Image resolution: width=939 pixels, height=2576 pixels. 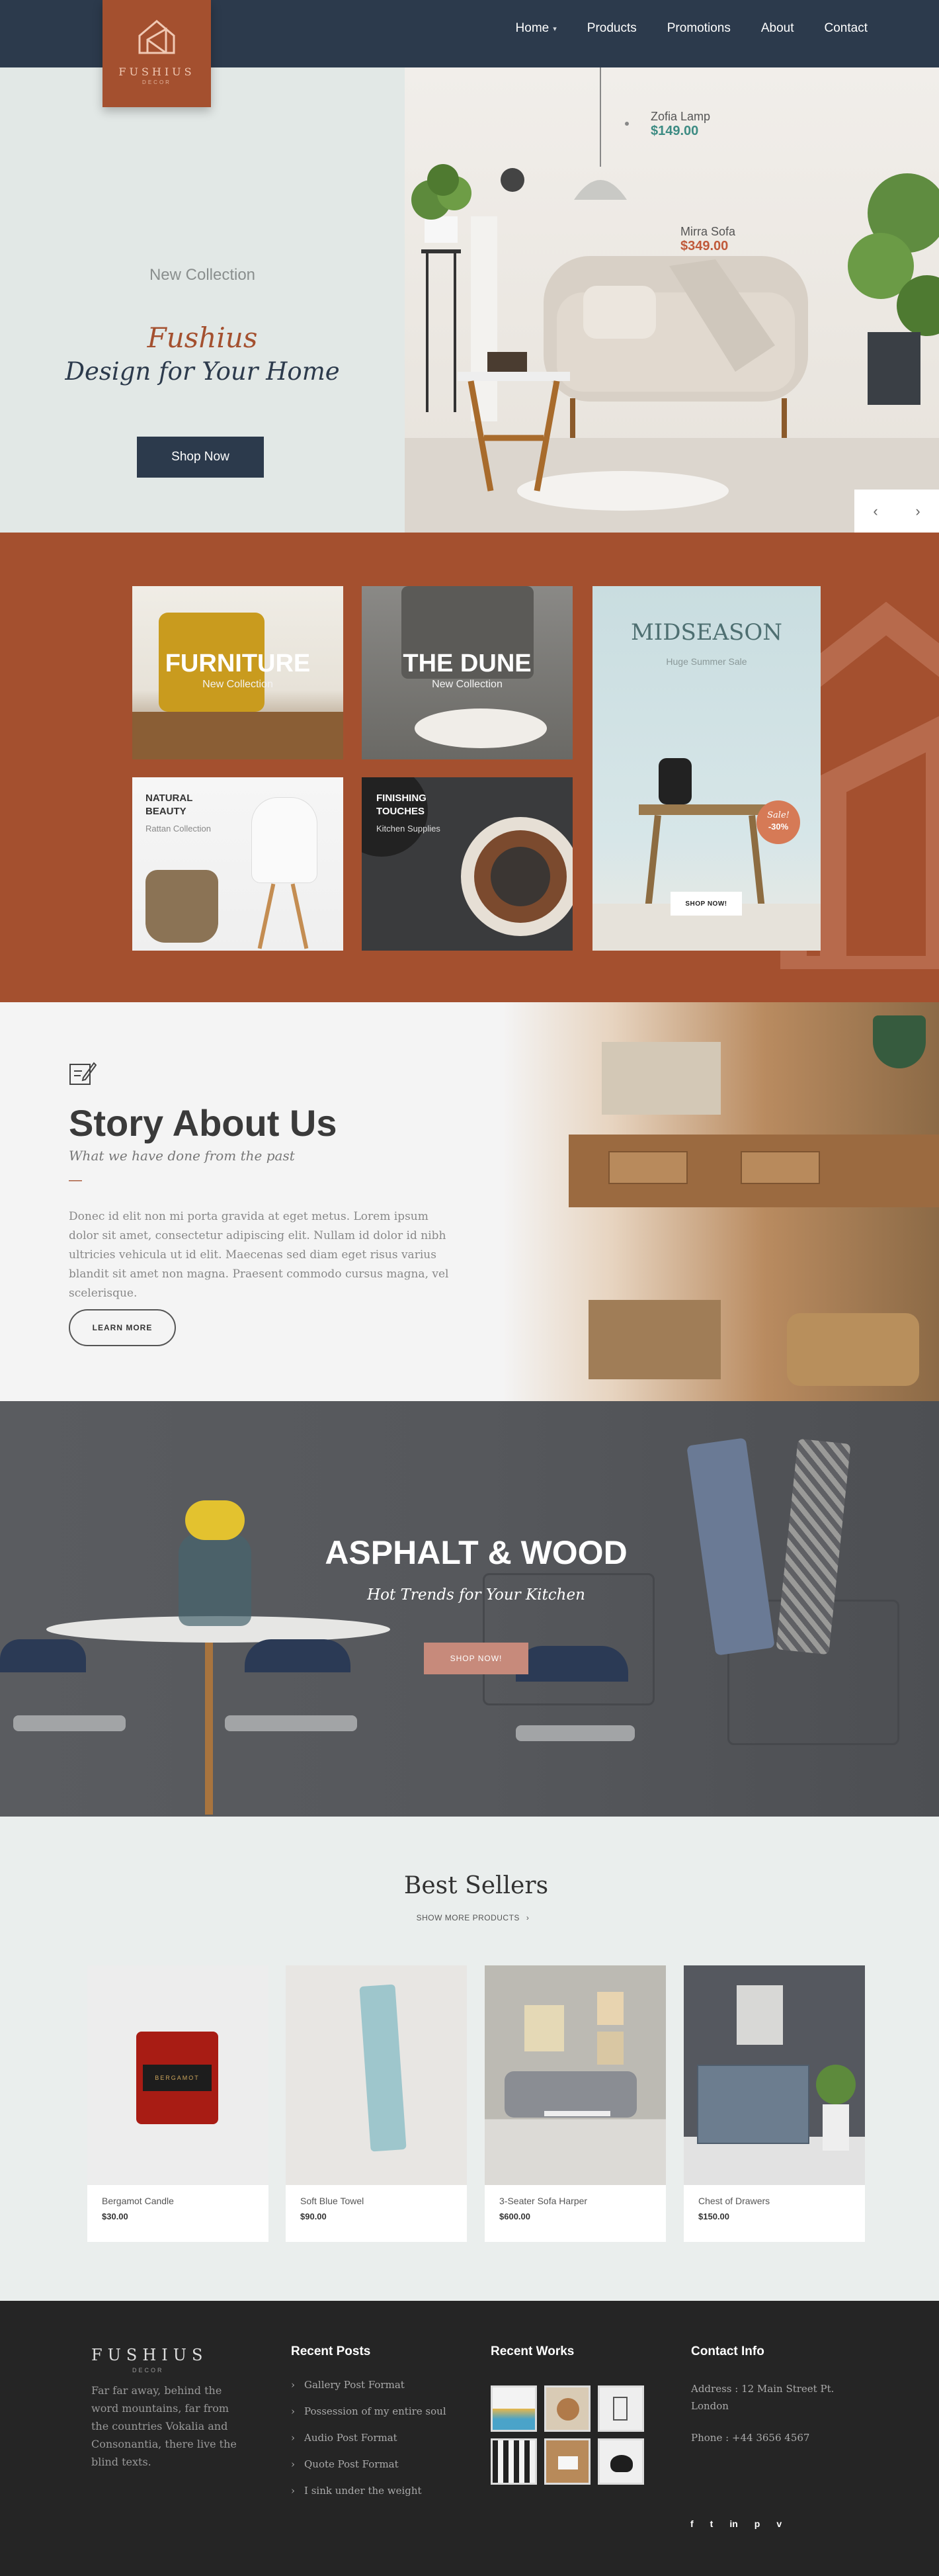 What do you see at coordinates (468, 663) in the screenshot?
I see `dune-title: THE DUNE` at bounding box center [468, 663].